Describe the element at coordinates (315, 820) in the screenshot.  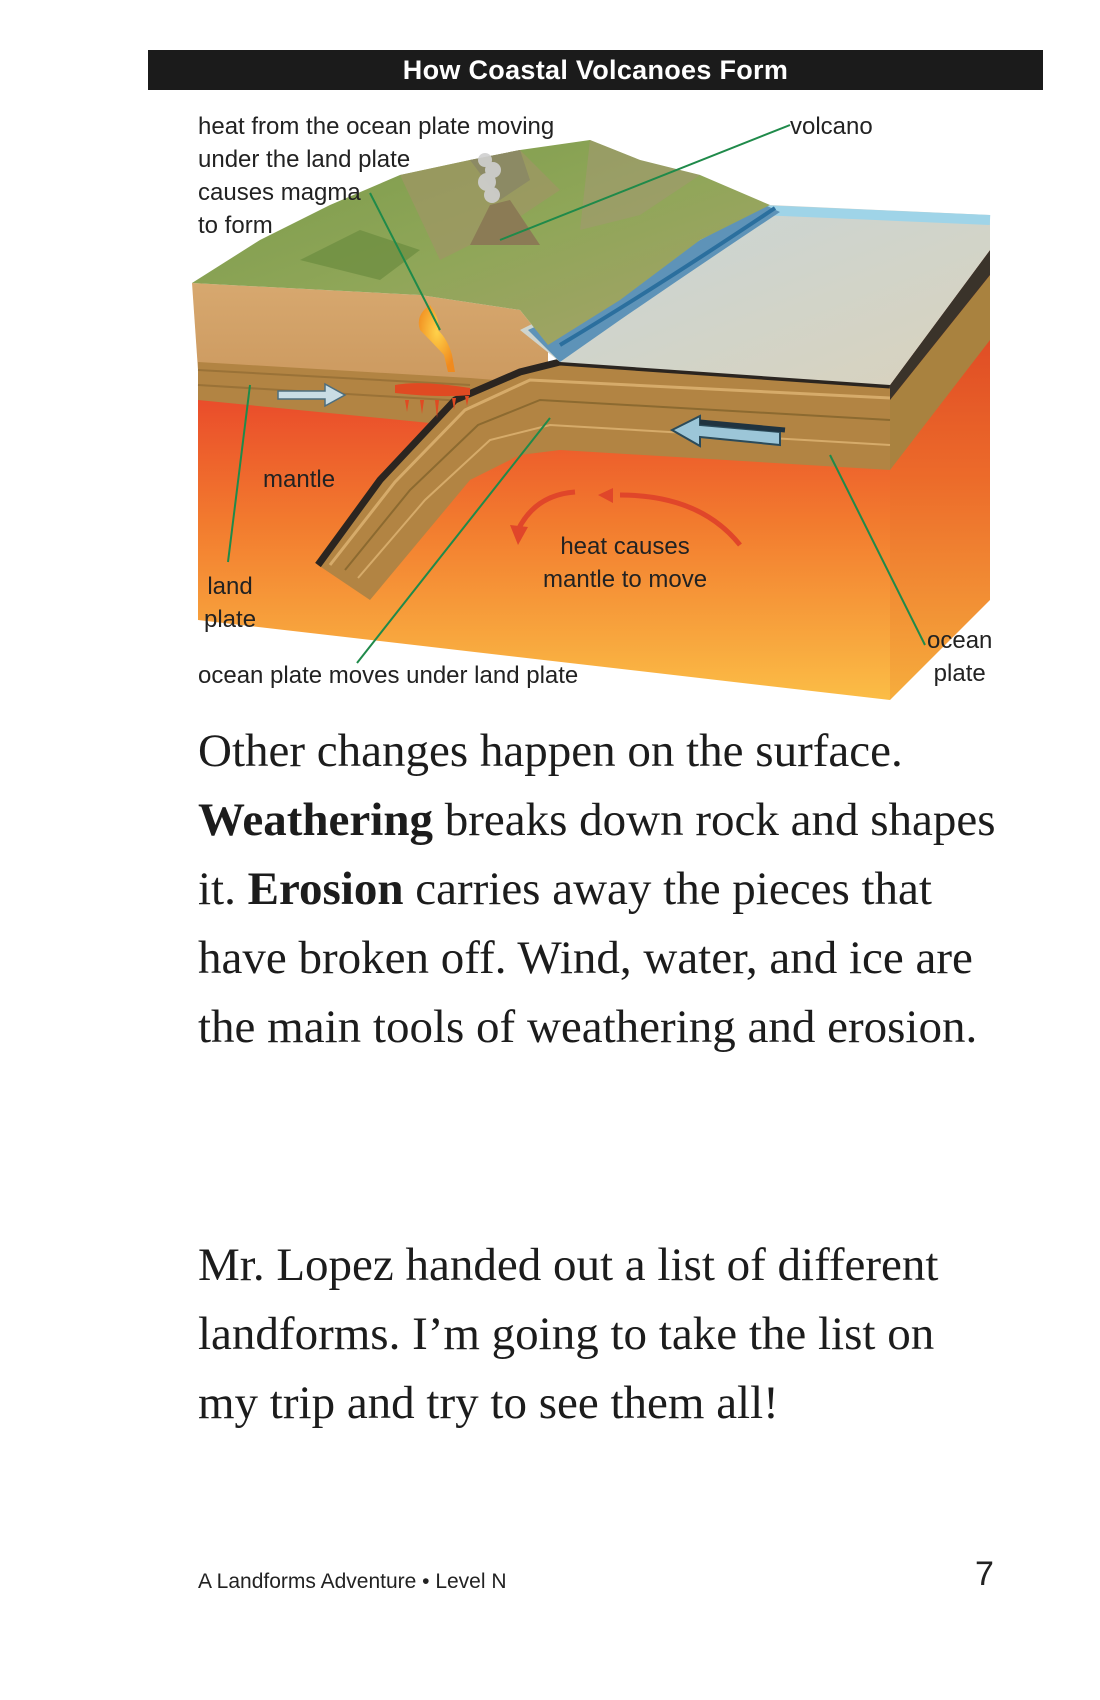
I see `term-weathering: Weathering` at that location.